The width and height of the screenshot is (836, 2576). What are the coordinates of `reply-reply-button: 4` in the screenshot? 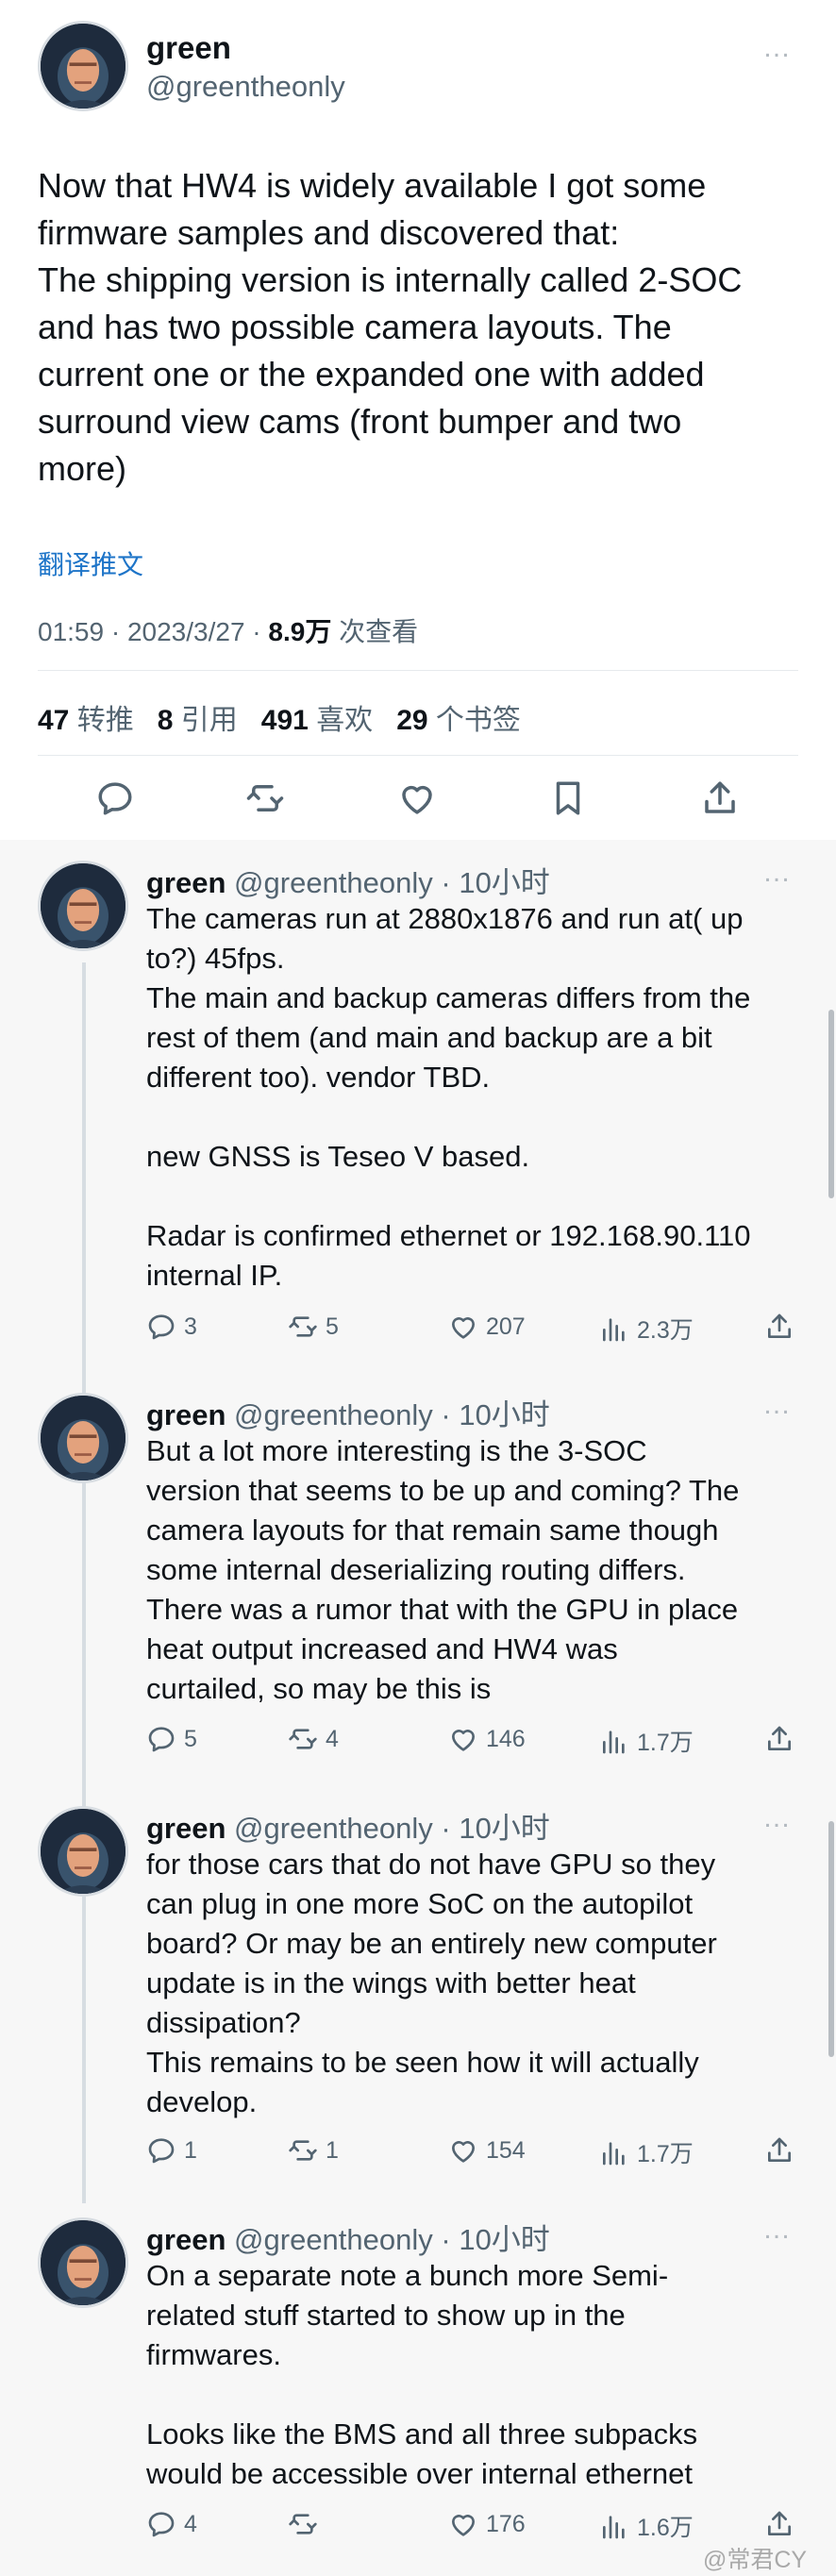 It's located at (171, 2524).